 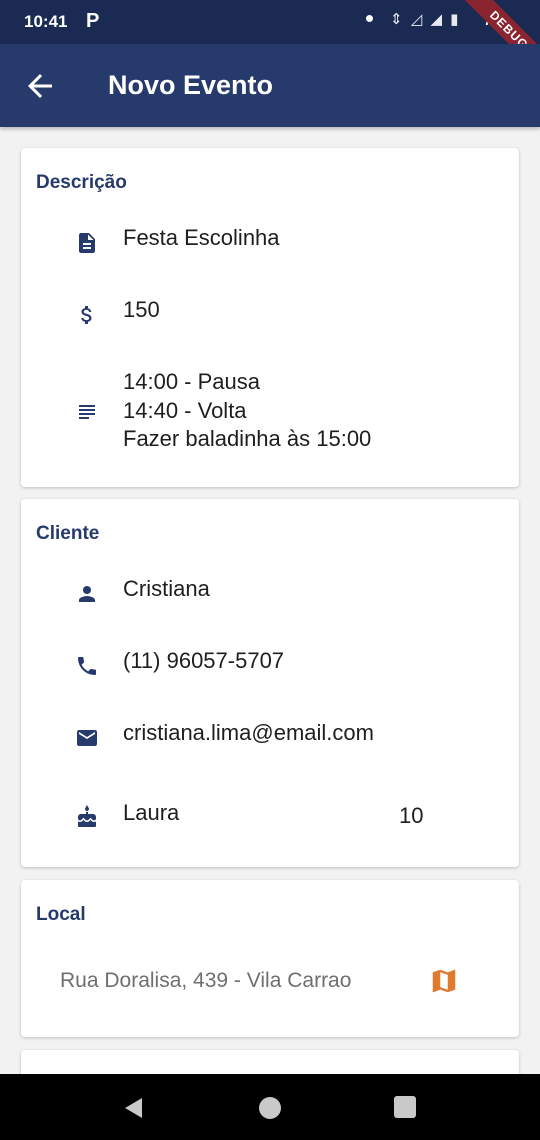 What do you see at coordinates (87, 243) in the screenshot?
I see `document-icon` at bounding box center [87, 243].